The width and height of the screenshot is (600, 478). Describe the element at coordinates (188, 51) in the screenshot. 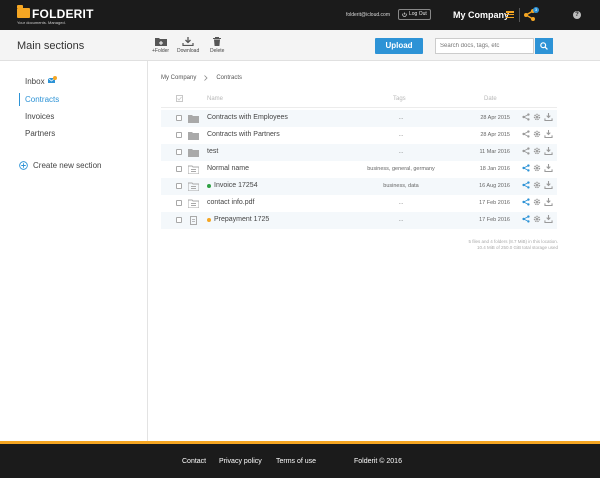

I see `download-label: Download` at that location.